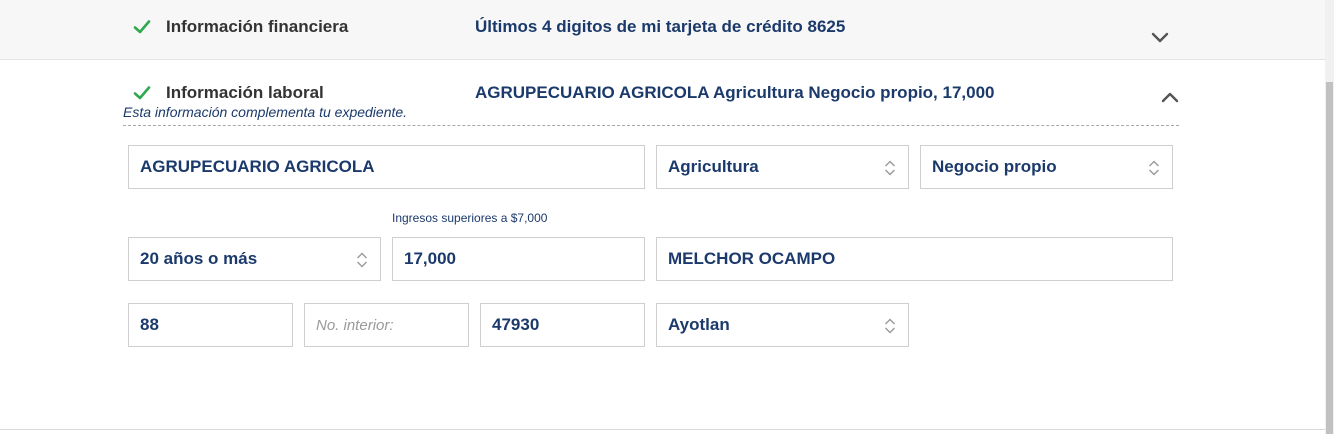  I want to click on company-name-value: AGRUPECUARIO AGRICOLA, so click(257, 166).